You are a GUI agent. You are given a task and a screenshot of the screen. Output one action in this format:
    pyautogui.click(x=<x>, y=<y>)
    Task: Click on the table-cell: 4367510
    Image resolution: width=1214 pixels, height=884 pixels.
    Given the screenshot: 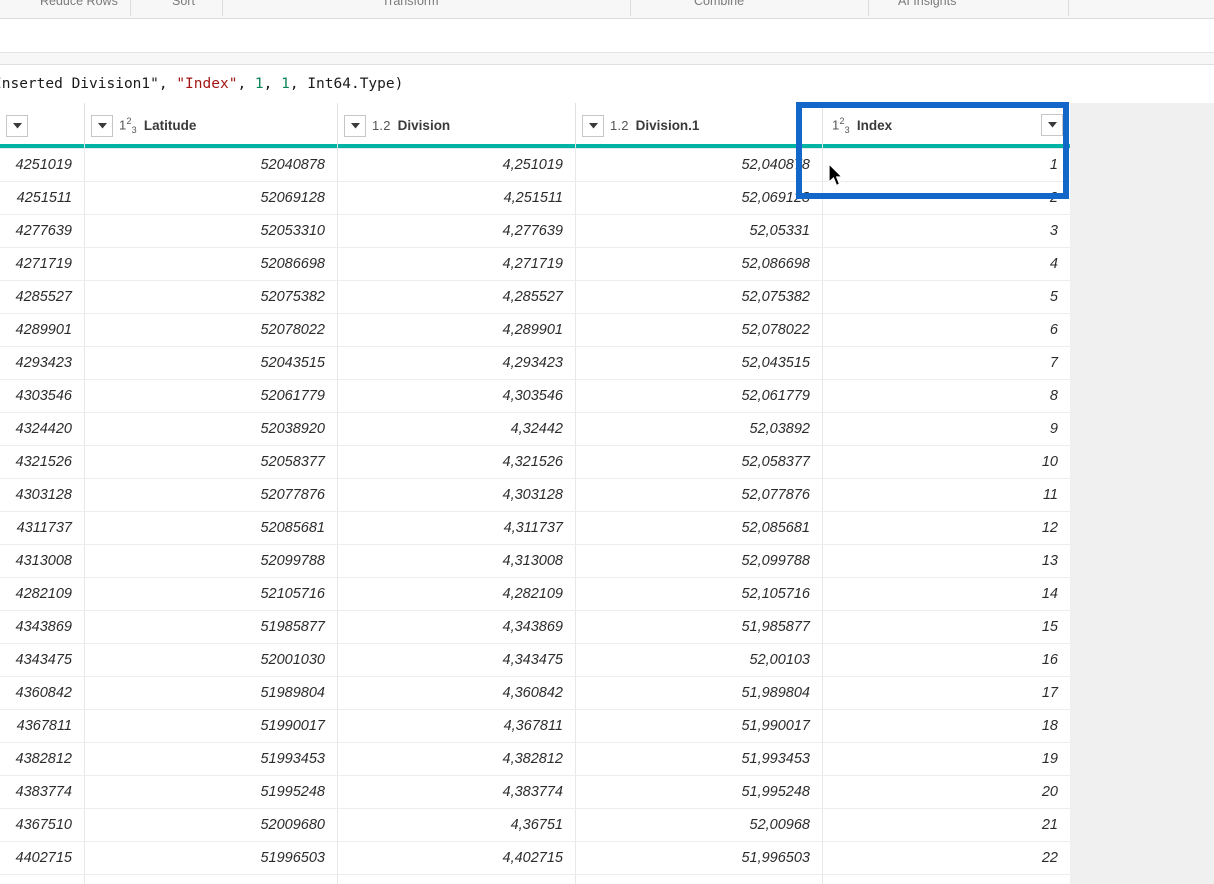 What is the action you would take?
    pyautogui.click(x=42, y=825)
    